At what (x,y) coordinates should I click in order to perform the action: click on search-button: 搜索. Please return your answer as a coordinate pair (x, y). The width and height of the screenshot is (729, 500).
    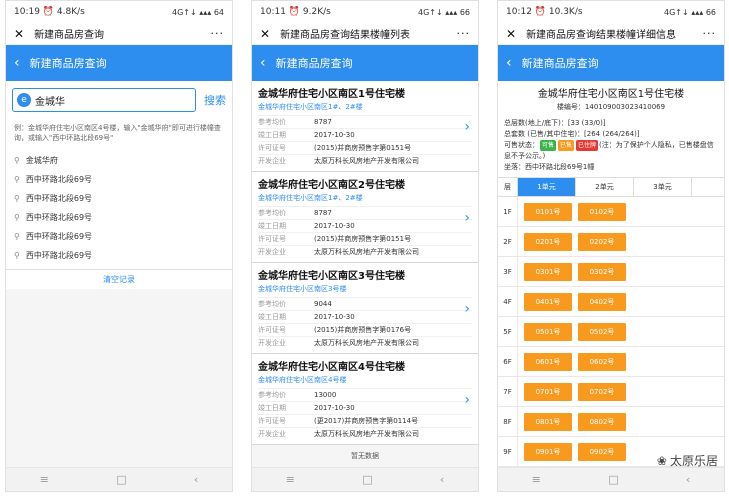
    Looking at the image, I should click on (215, 100).